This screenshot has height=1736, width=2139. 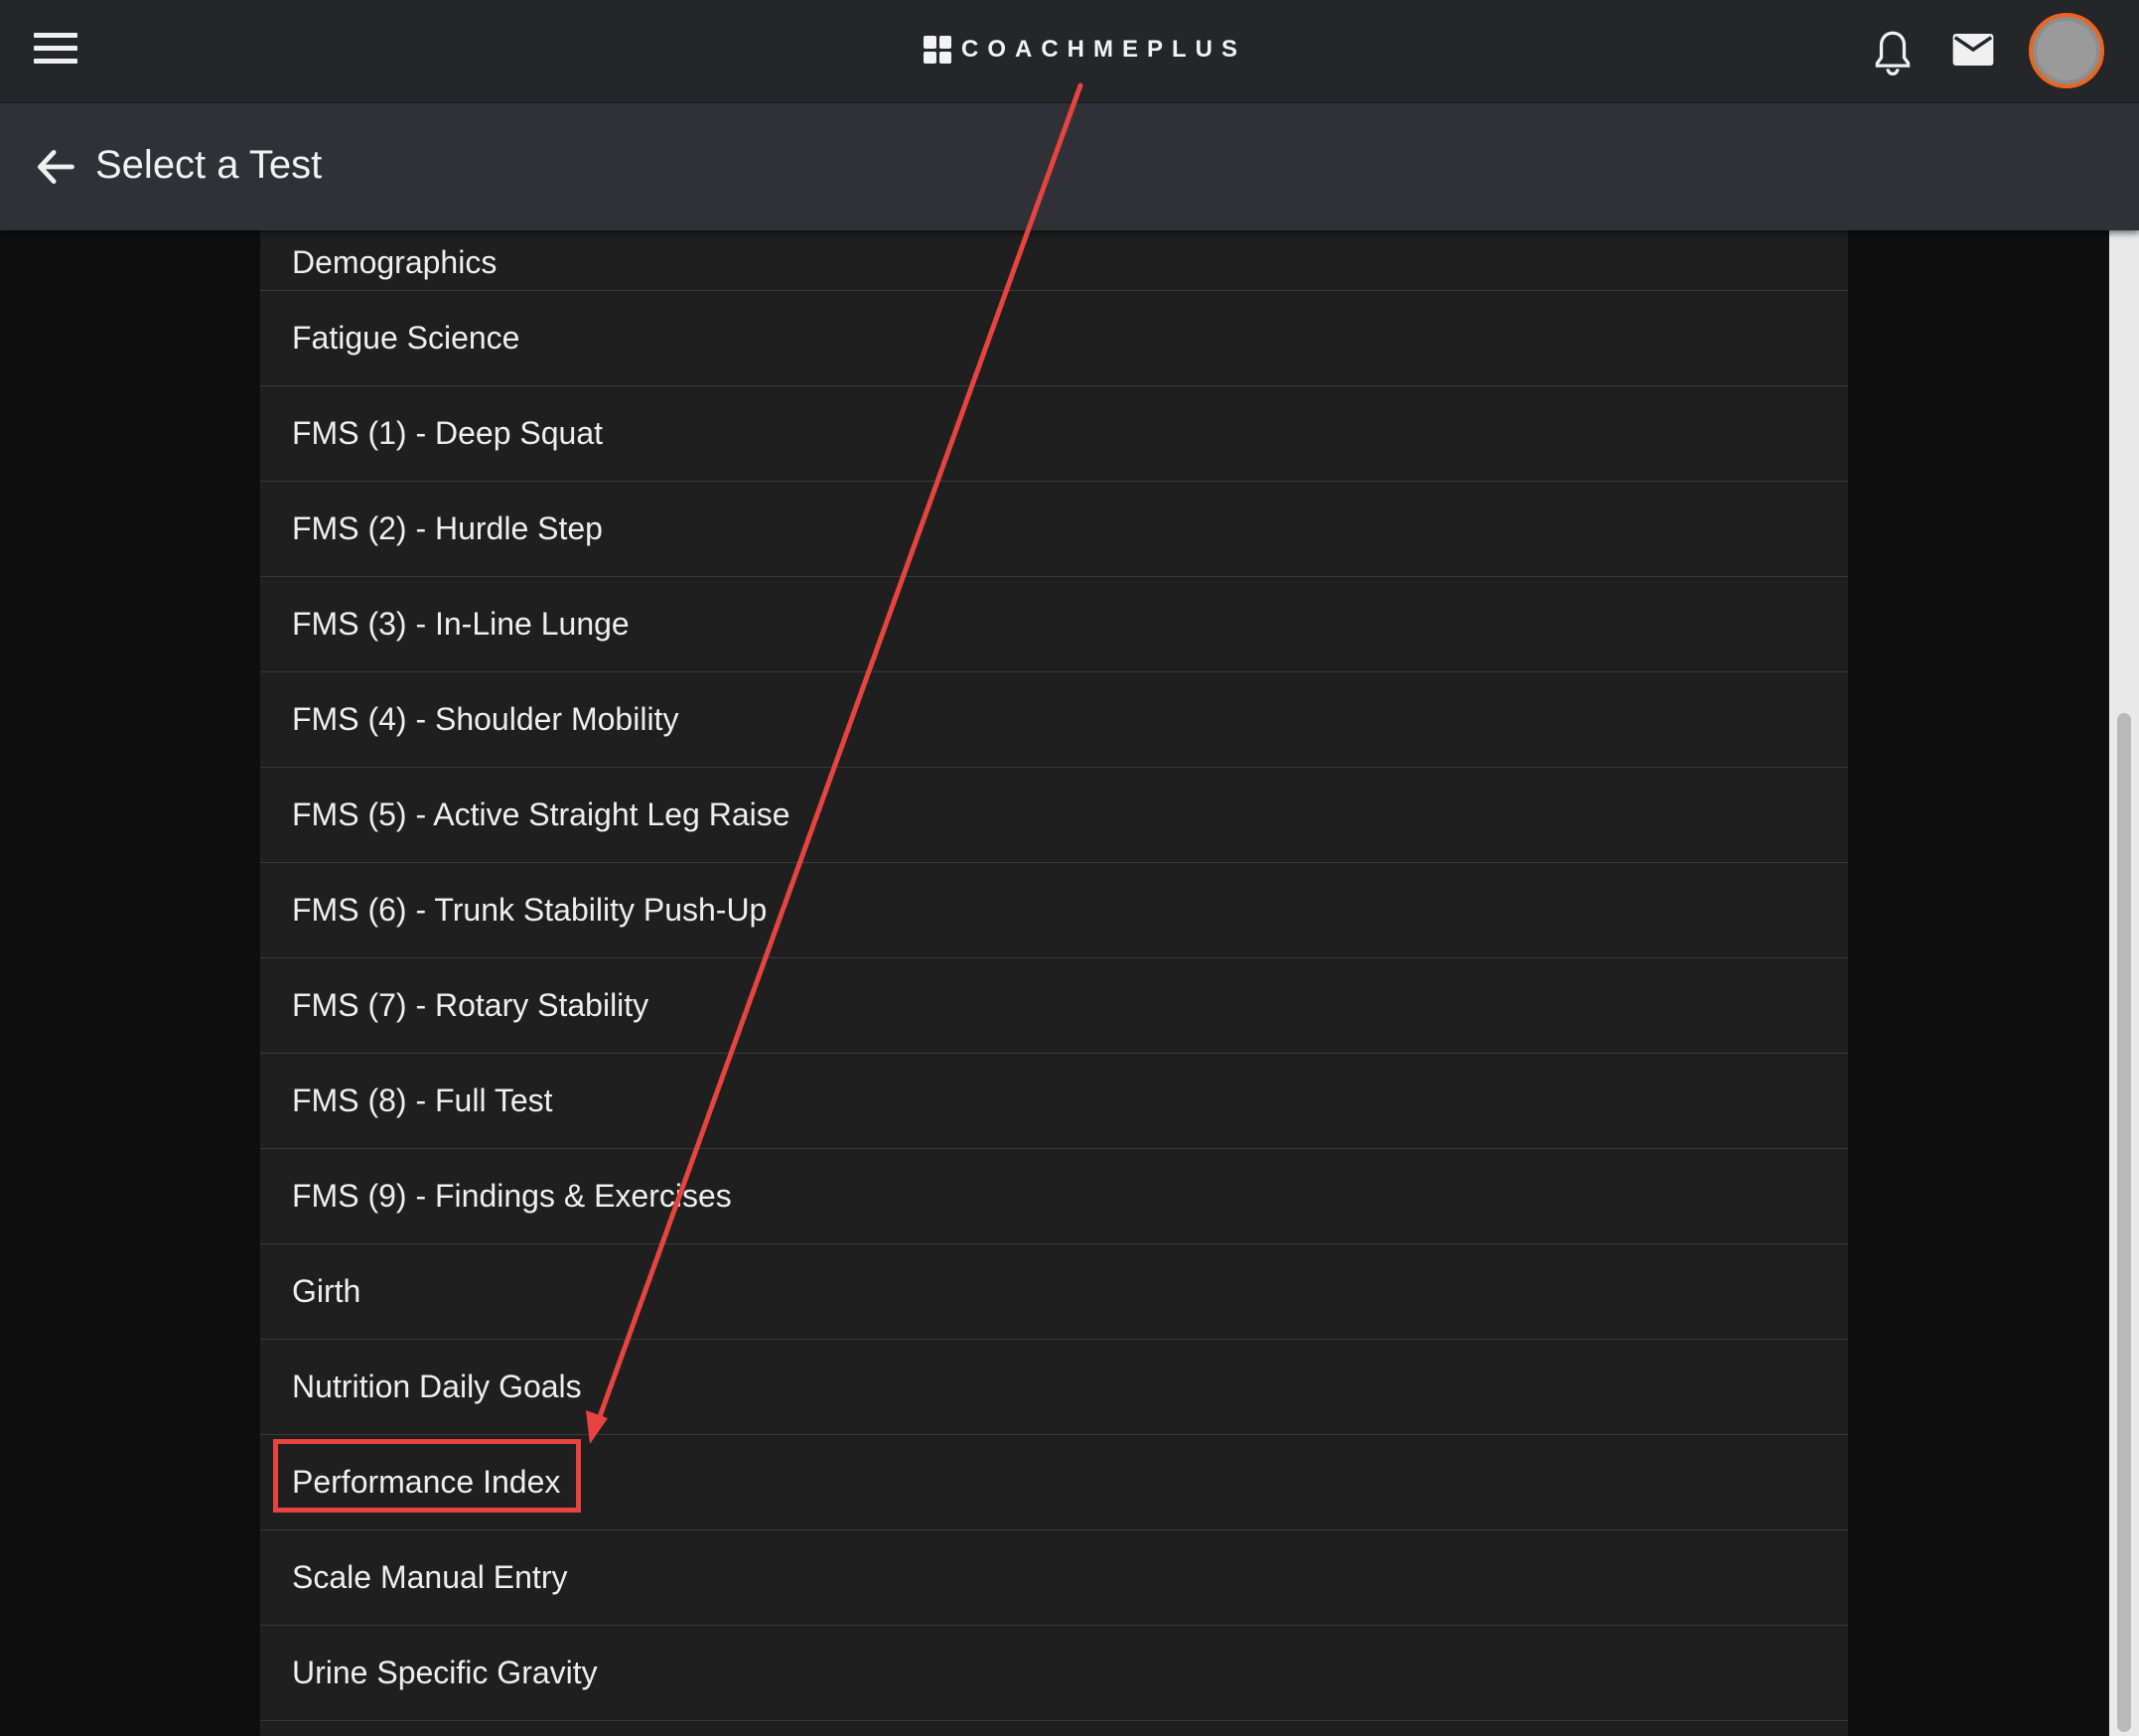 What do you see at coordinates (1054, 529) in the screenshot?
I see `list-item: FMS (2) - Hurdle Step` at bounding box center [1054, 529].